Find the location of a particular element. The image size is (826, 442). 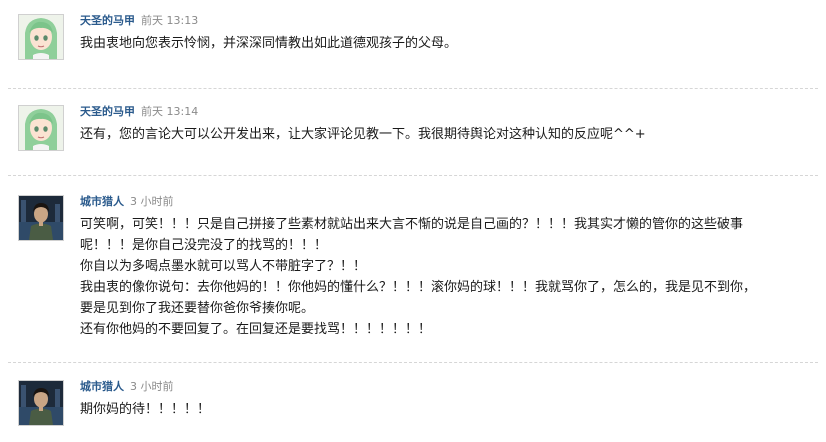

comment-time: 前天 13:13 is located at coordinates (170, 20).